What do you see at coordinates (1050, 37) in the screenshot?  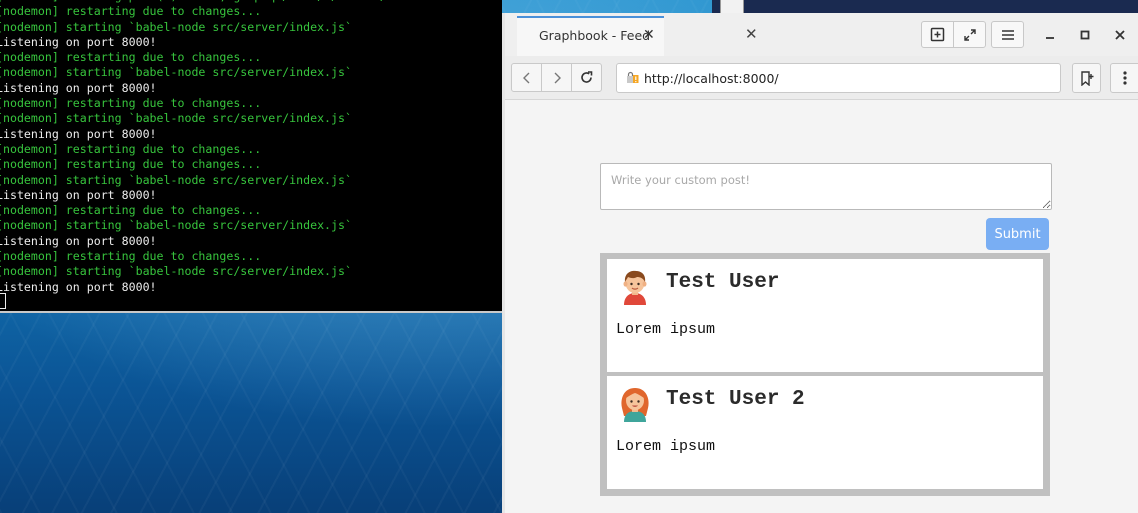 I see `minimize-icon` at bounding box center [1050, 37].